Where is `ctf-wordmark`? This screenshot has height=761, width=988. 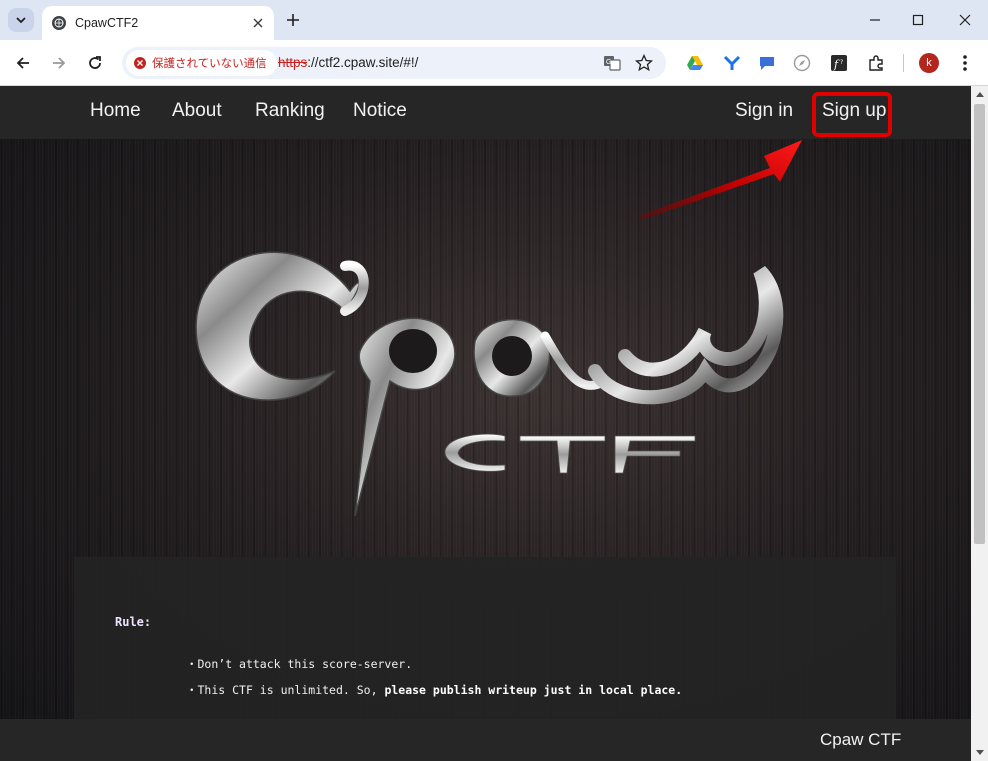
ctf-wordmark is located at coordinates (570, 453).